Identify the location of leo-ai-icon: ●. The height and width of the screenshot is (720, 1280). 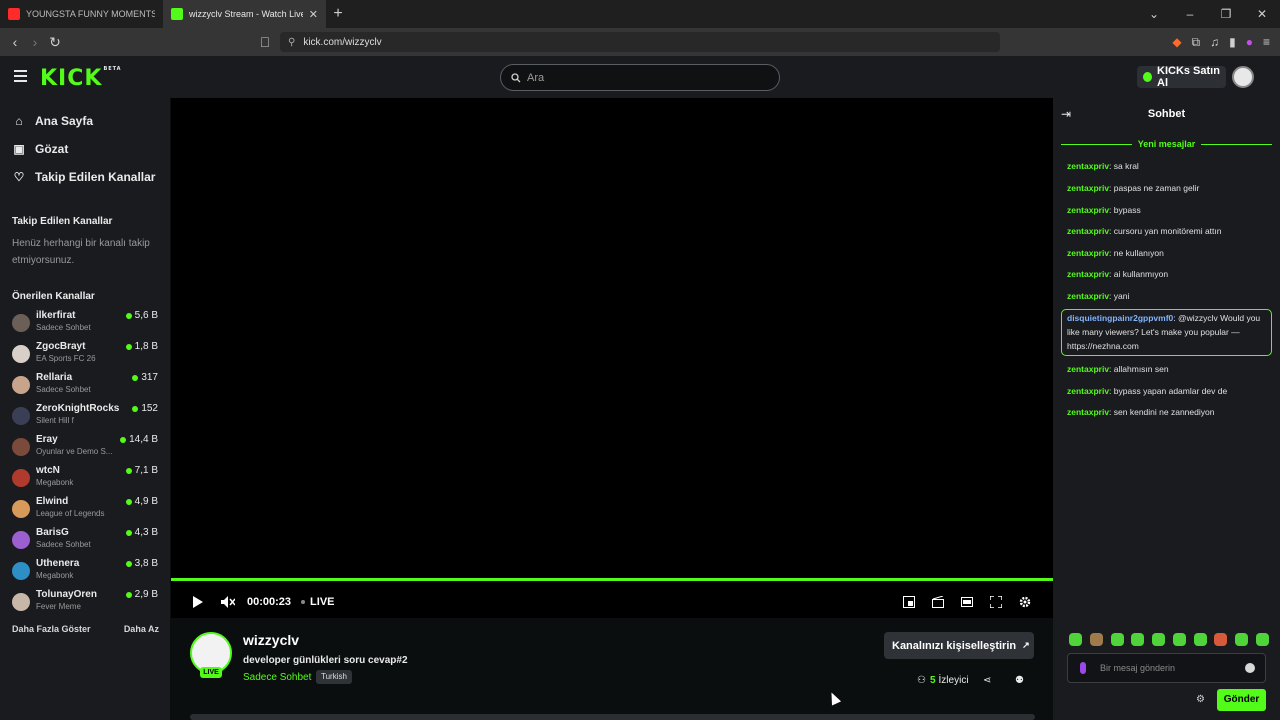
(1249, 42).